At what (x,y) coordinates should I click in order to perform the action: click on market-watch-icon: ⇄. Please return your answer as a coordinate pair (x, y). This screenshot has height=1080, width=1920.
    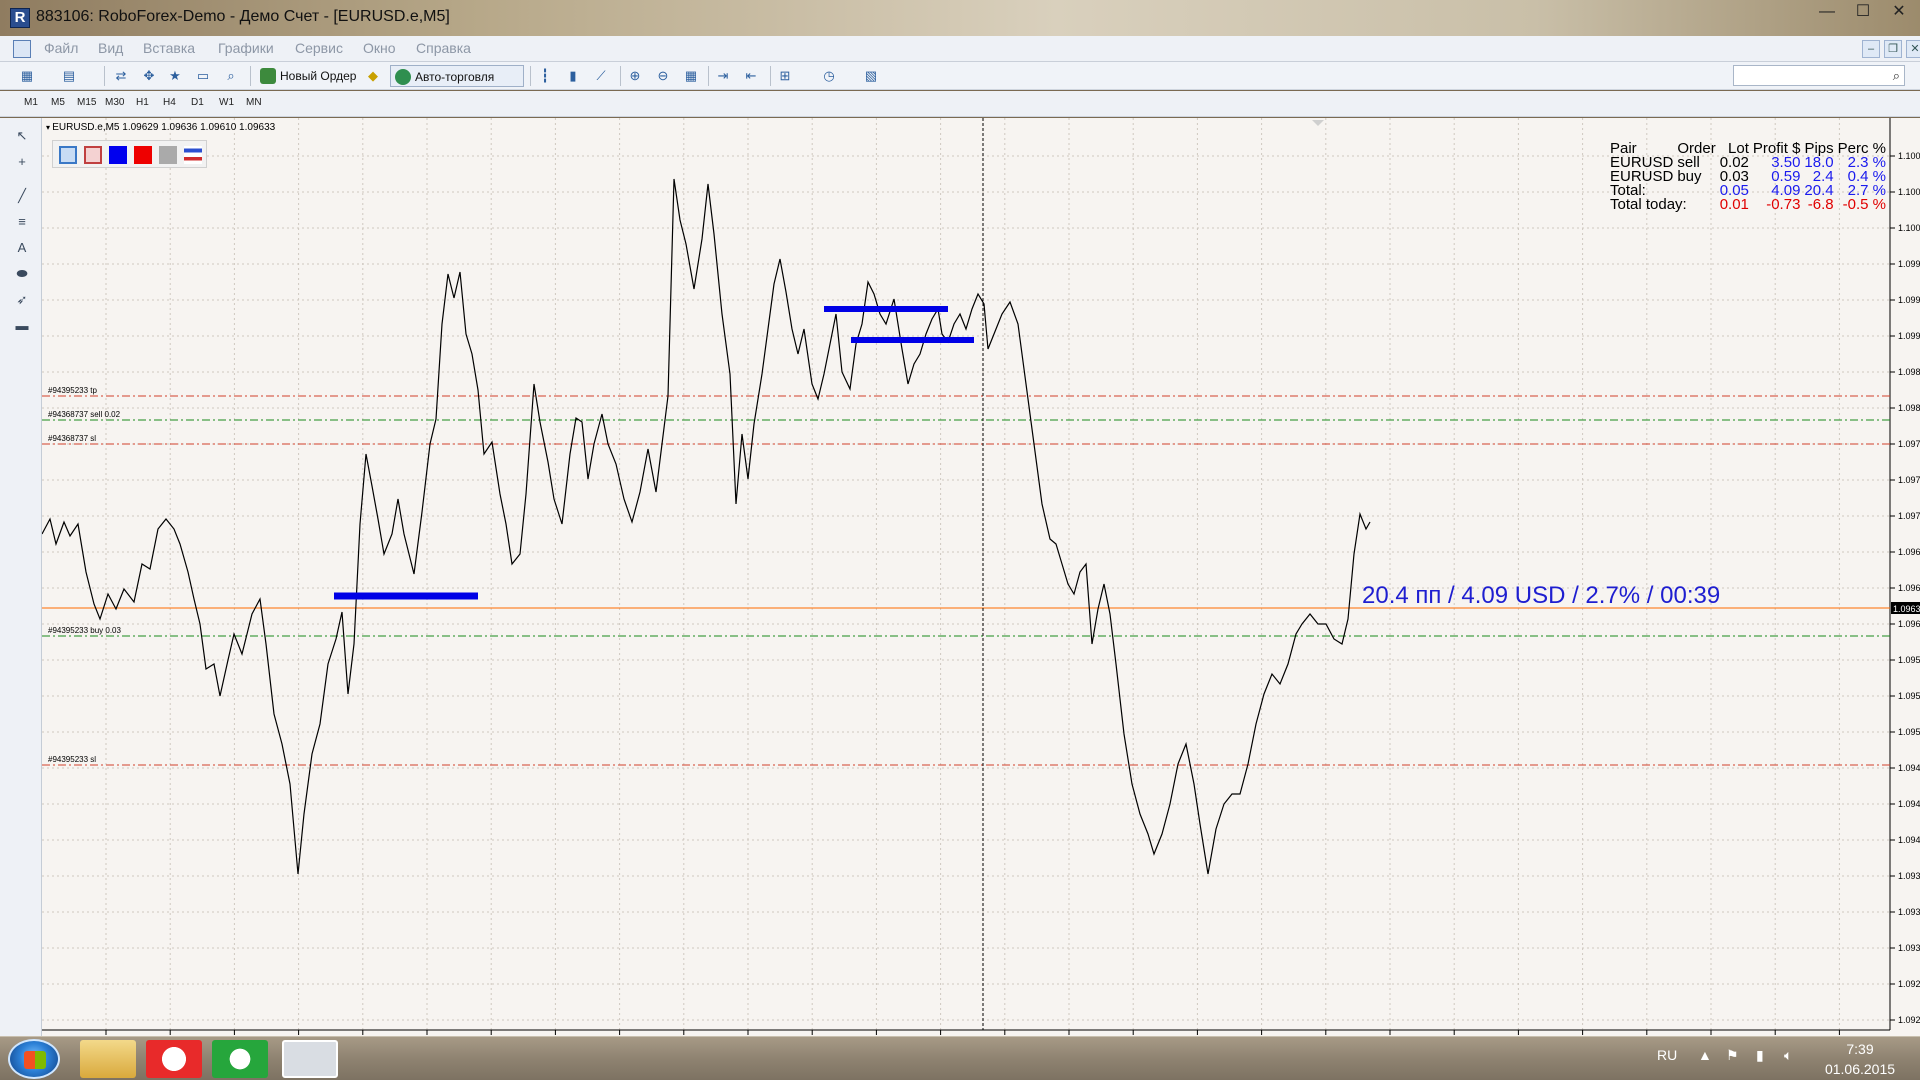
    Looking at the image, I should click on (121, 76).